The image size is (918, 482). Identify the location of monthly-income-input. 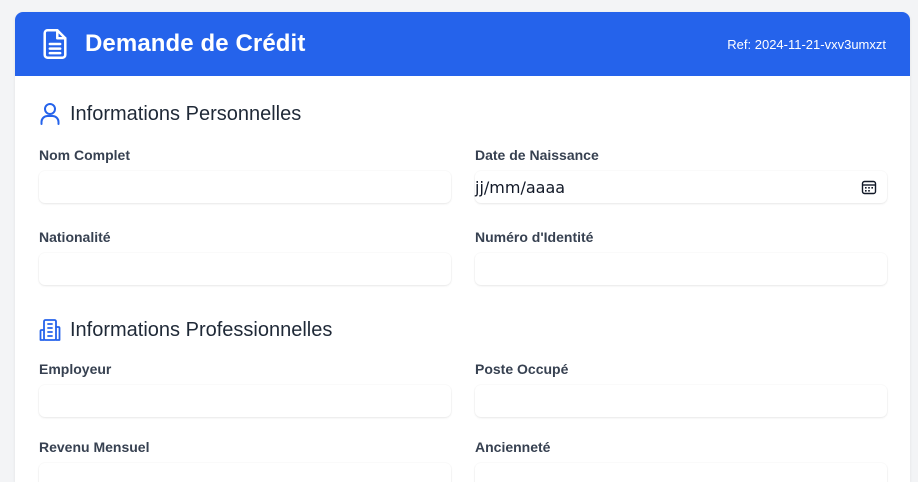
(245, 472).